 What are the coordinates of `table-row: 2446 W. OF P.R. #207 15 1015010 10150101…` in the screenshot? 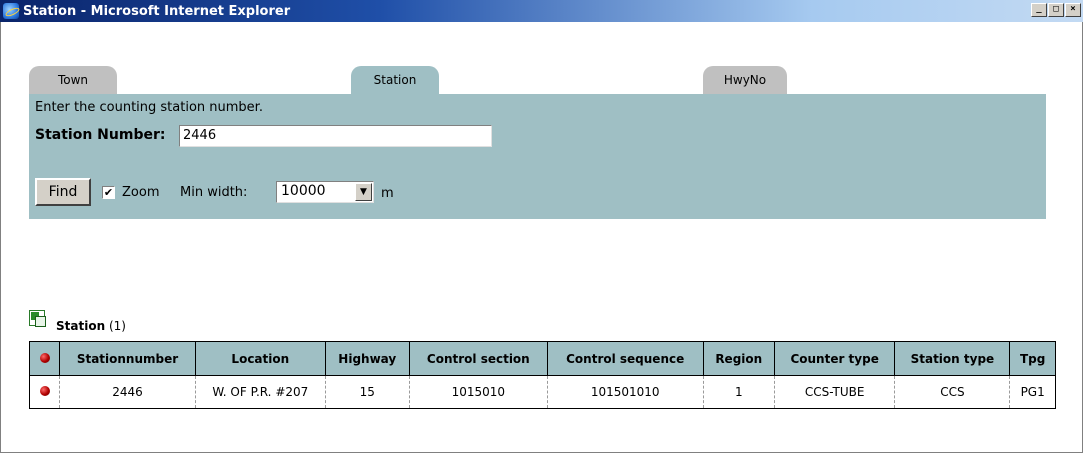 It's located at (542, 392).